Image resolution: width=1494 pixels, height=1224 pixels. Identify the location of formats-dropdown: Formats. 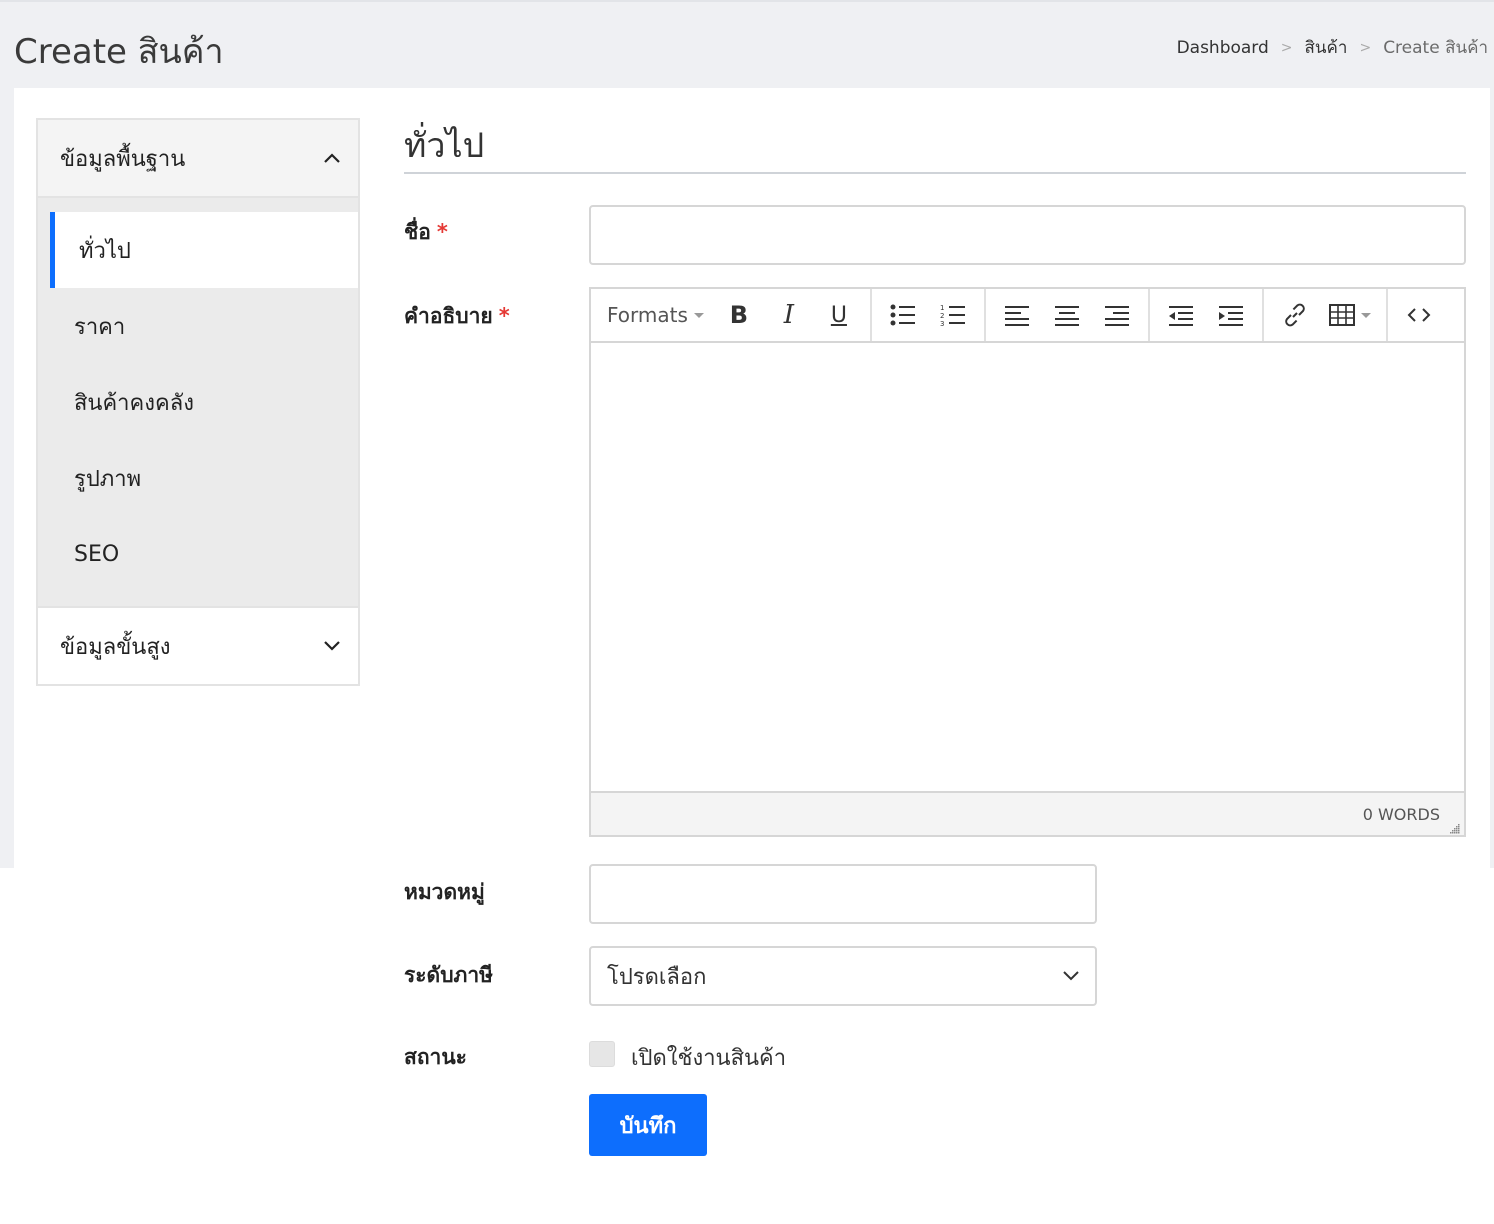
(655, 315).